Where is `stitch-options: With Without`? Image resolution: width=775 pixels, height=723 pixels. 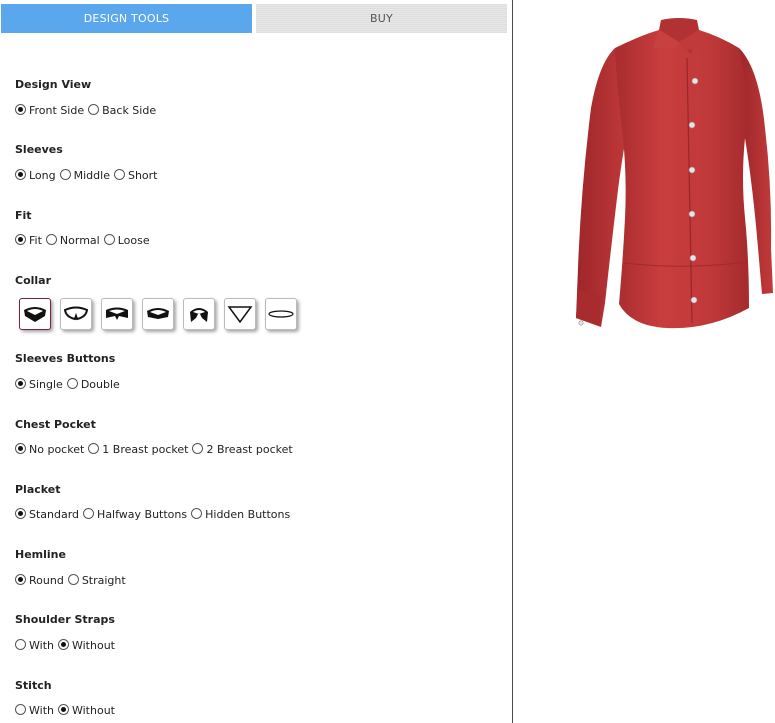
stitch-options: With Without is located at coordinates (67, 710).